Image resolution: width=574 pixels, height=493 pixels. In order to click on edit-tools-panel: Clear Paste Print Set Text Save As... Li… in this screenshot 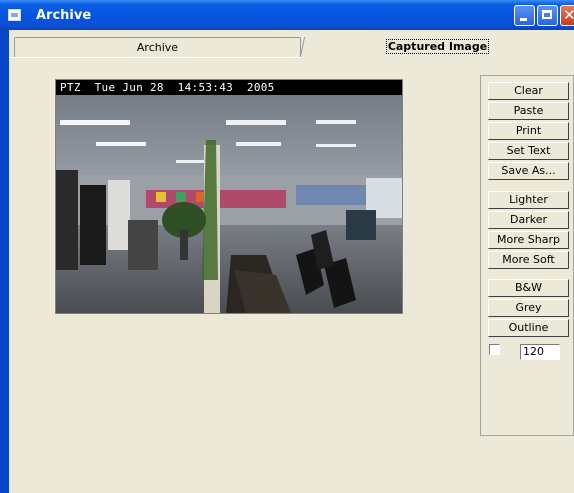, I will do `click(527, 255)`.